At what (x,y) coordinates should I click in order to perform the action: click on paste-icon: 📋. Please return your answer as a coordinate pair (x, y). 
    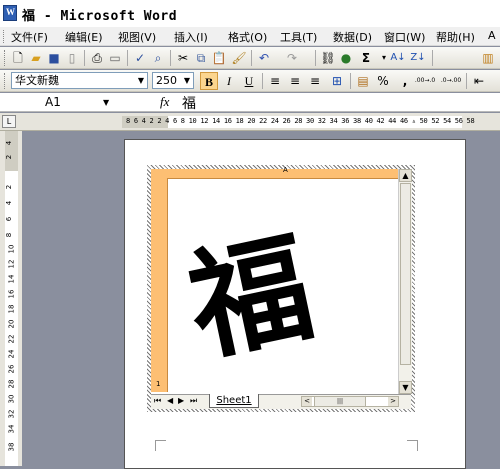
    Looking at the image, I should click on (219, 58).